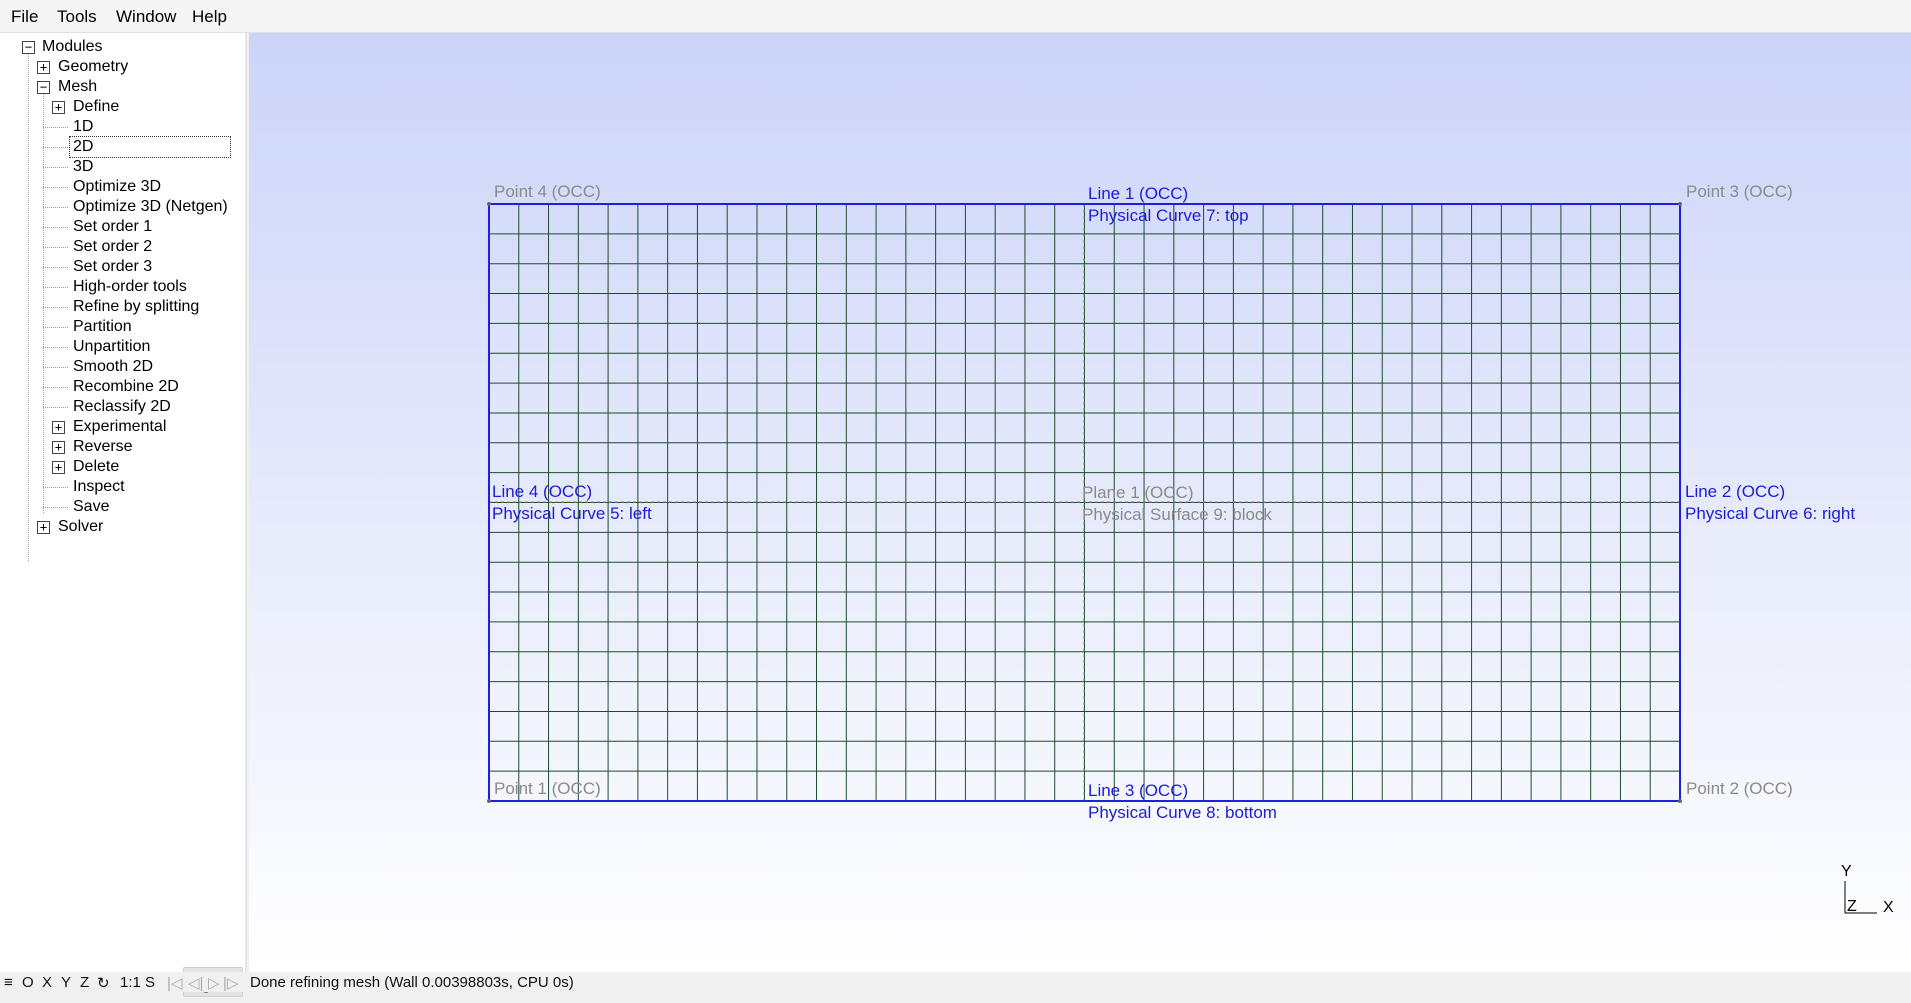  I want to click on view-x-button: X, so click(47, 982).